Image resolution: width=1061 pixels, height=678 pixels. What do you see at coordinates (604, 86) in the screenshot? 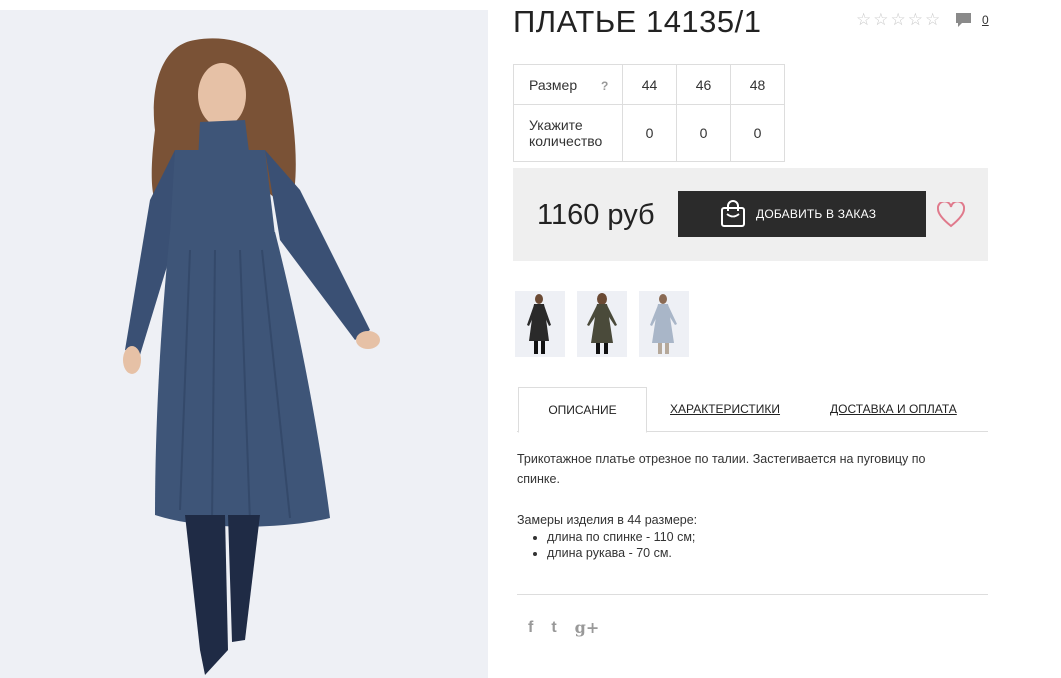
I see `size-help-icon: ?` at bounding box center [604, 86].